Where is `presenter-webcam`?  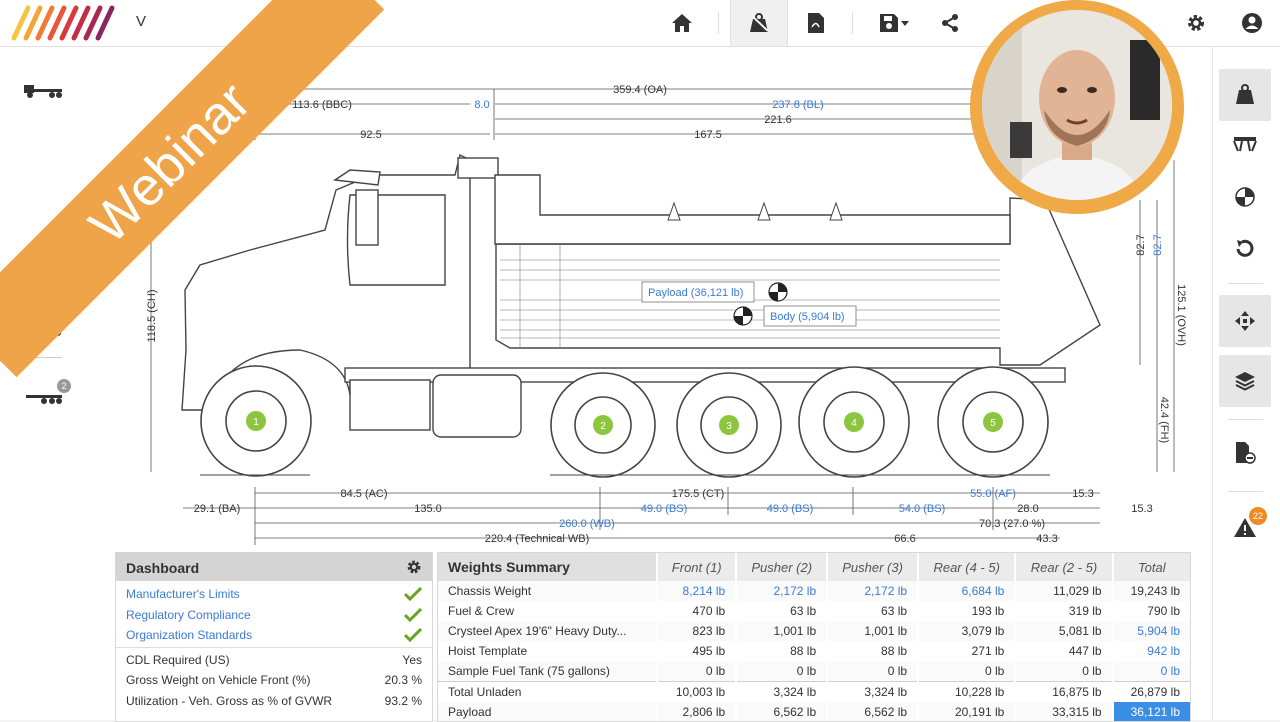 presenter-webcam is located at coordinates (1077, 107).